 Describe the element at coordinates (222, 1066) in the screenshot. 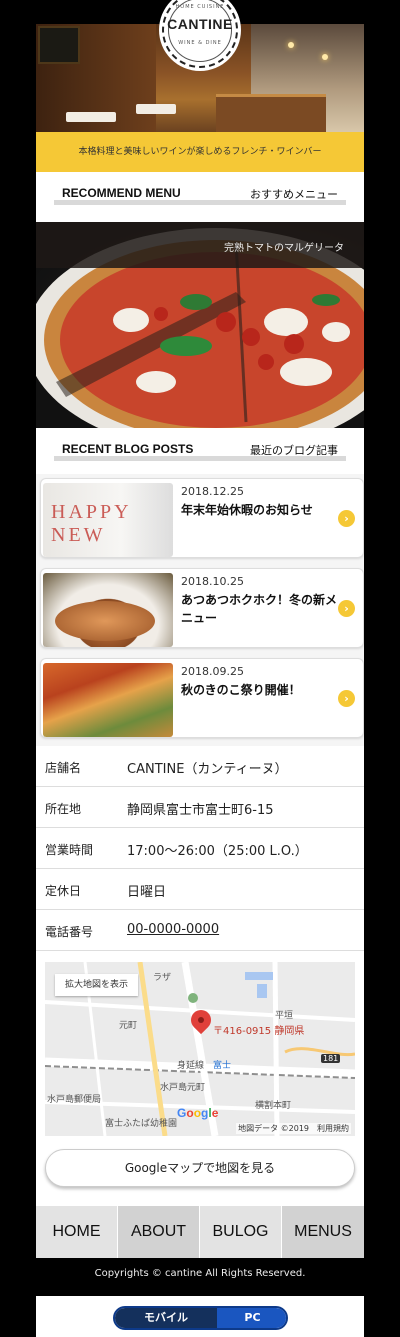

I see `map-label: 富士` at that location.